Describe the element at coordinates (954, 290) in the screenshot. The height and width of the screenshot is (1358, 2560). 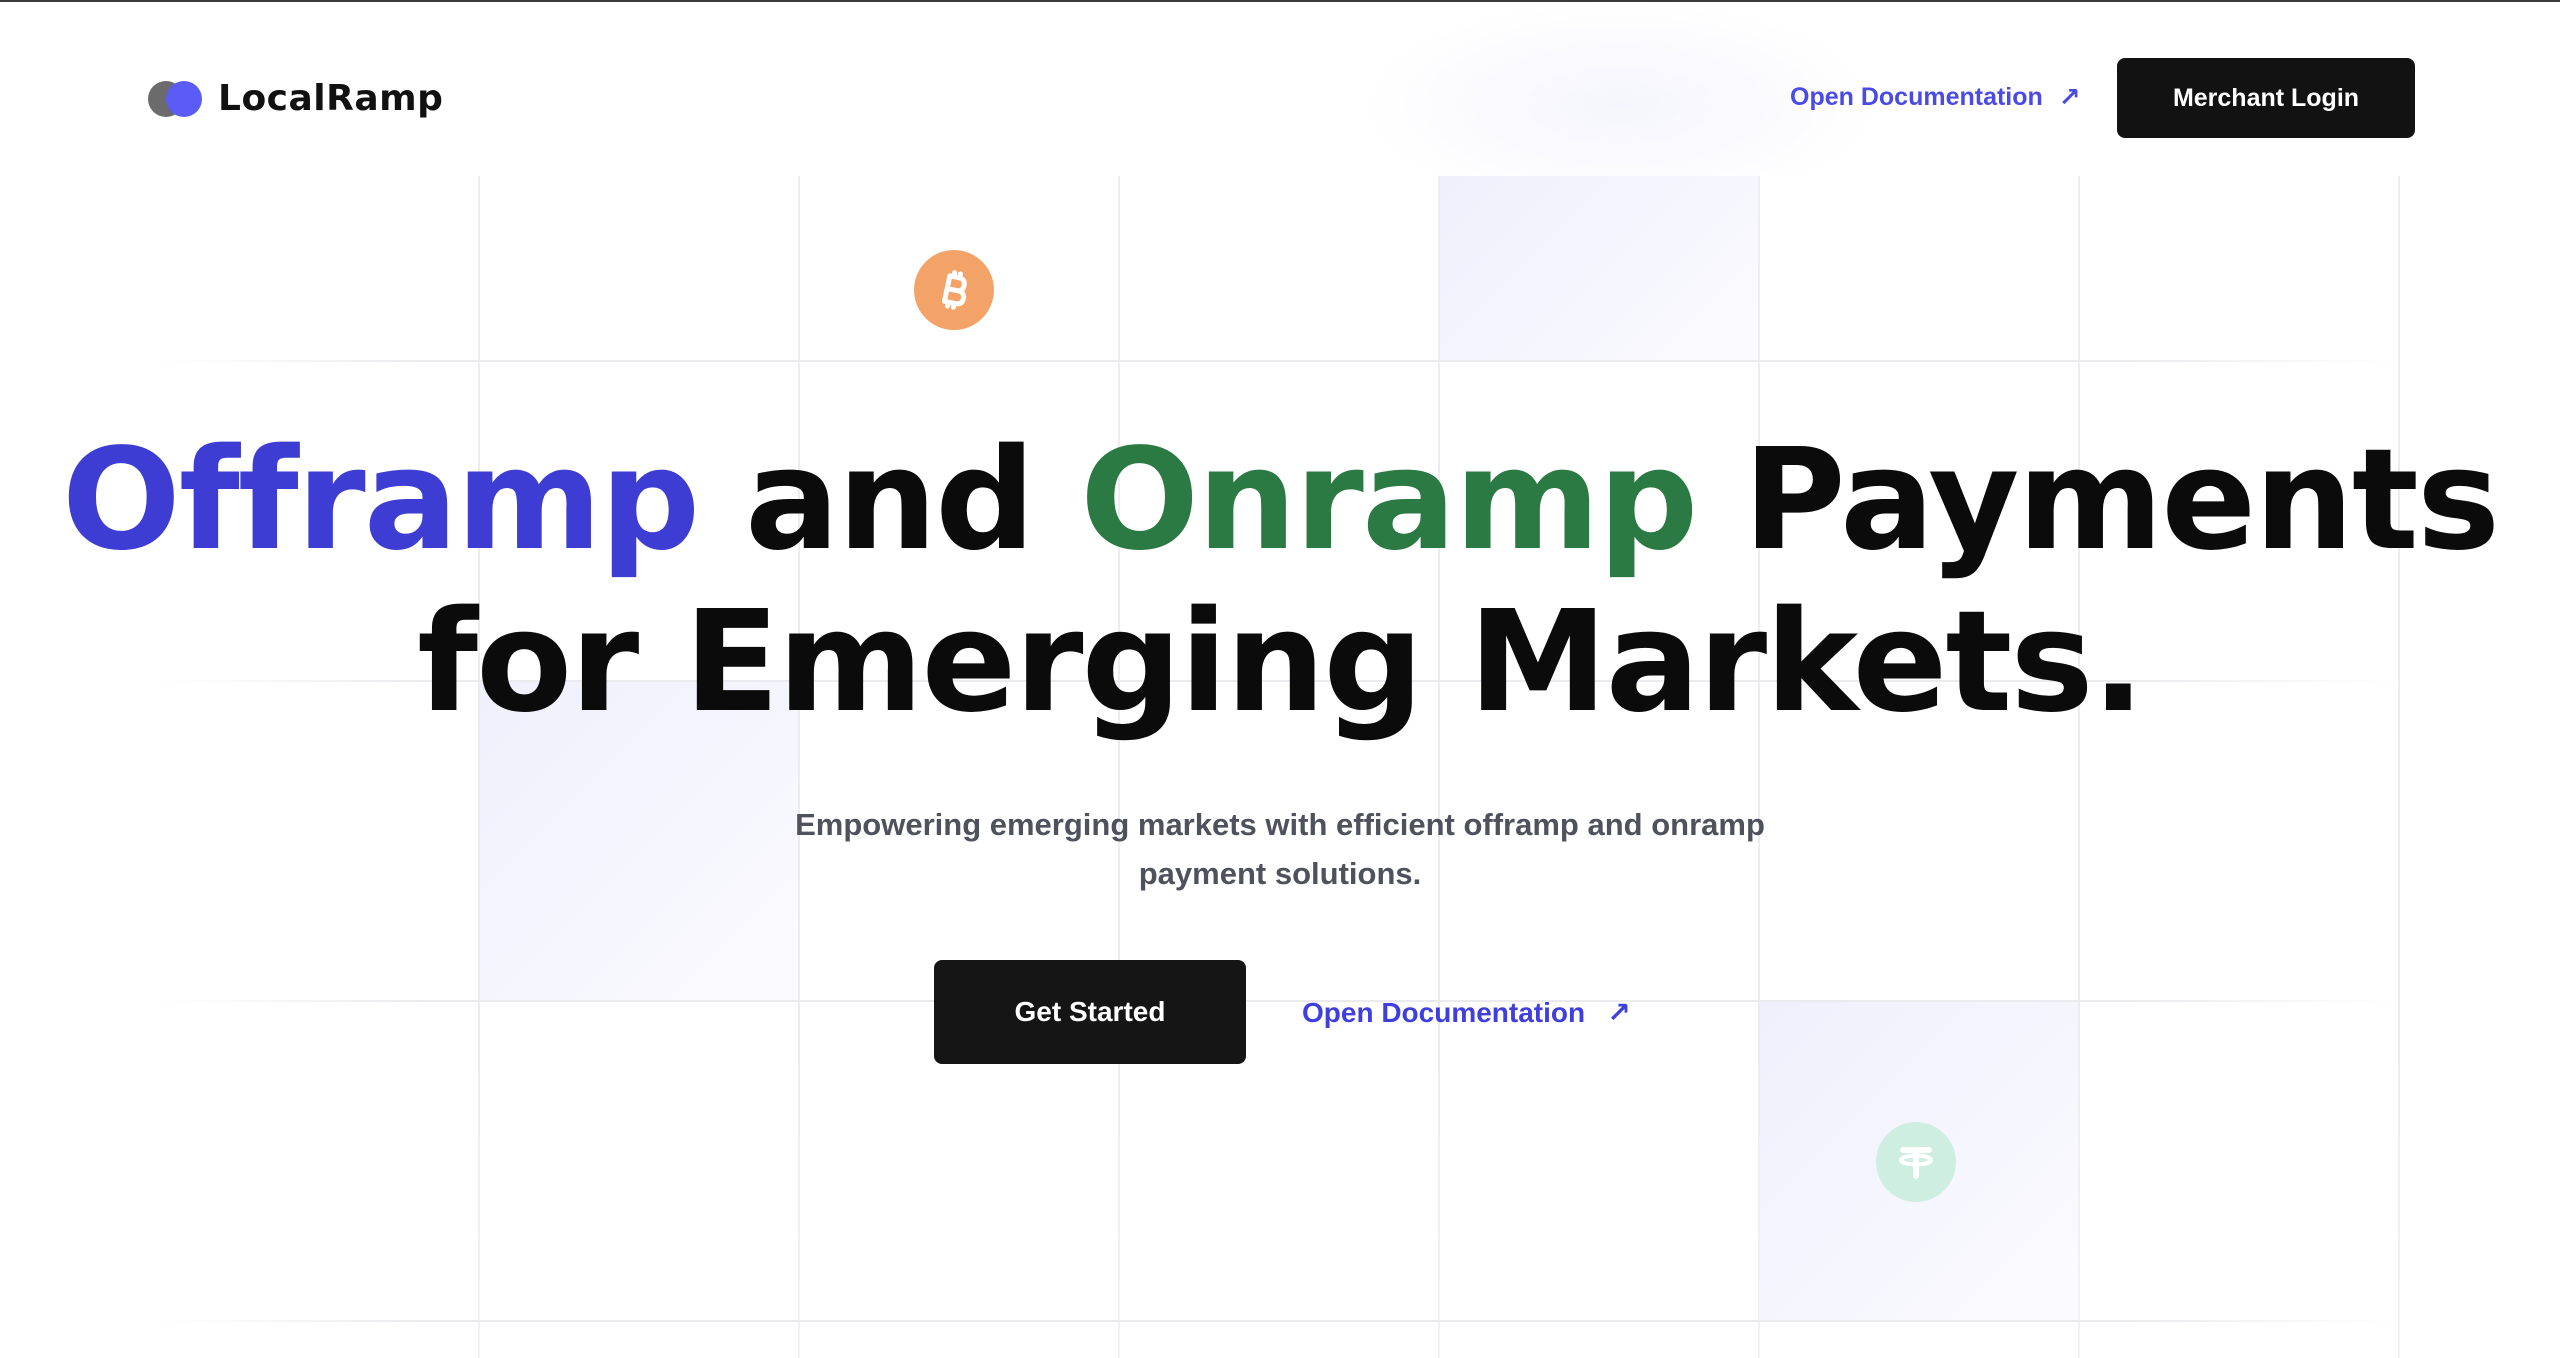
I see `bitcoin-icon` at that location.